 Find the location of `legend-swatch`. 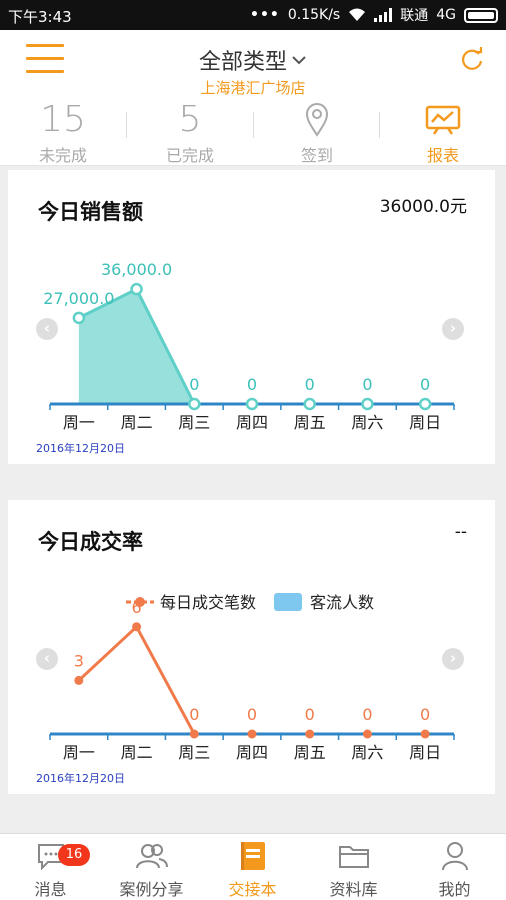

legend-swatch is located at coordinates (288, 602).